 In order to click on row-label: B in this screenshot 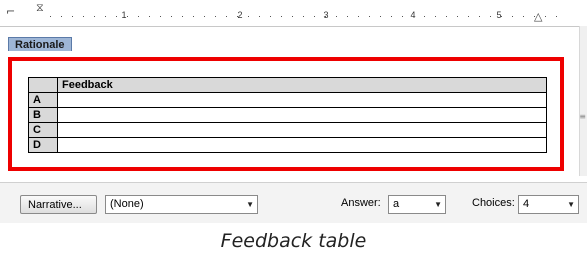, I will do `click(43, 115)`.